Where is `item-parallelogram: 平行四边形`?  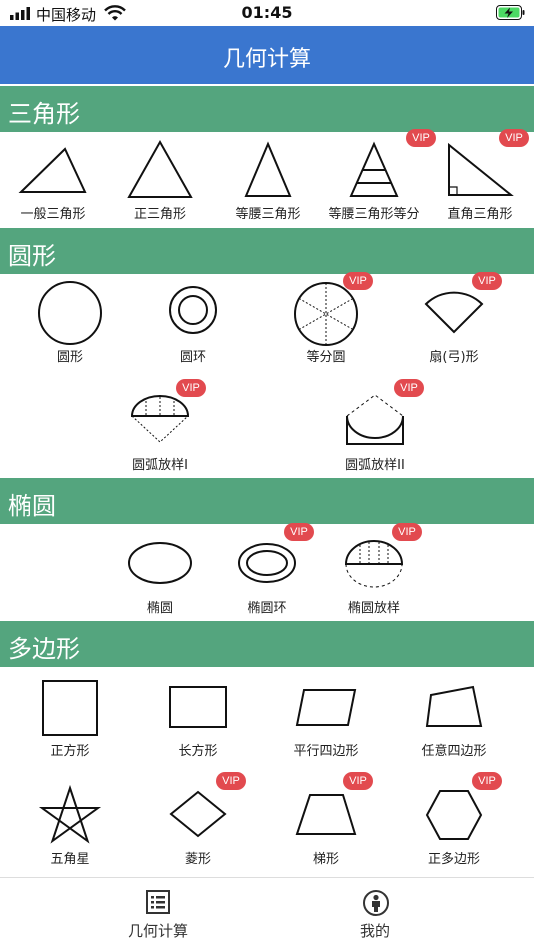
item-parallelogram: 平行四边形 is located at coordinates (326, 724).